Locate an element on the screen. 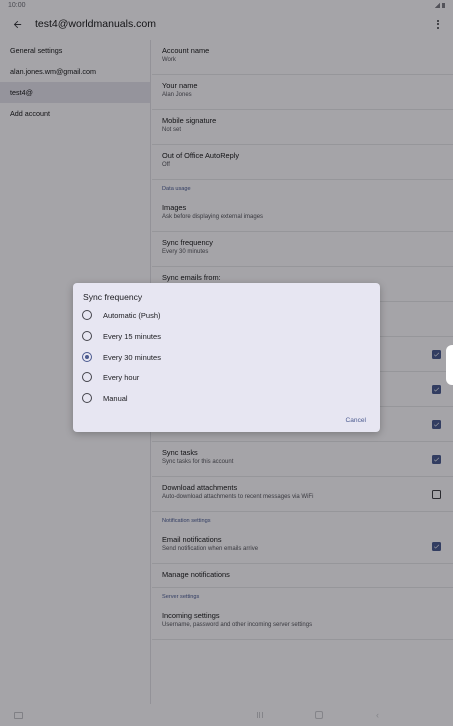 The height and width of the screenshot is (726, 453). option-manual: Manual is located at coordinates (182, 398).